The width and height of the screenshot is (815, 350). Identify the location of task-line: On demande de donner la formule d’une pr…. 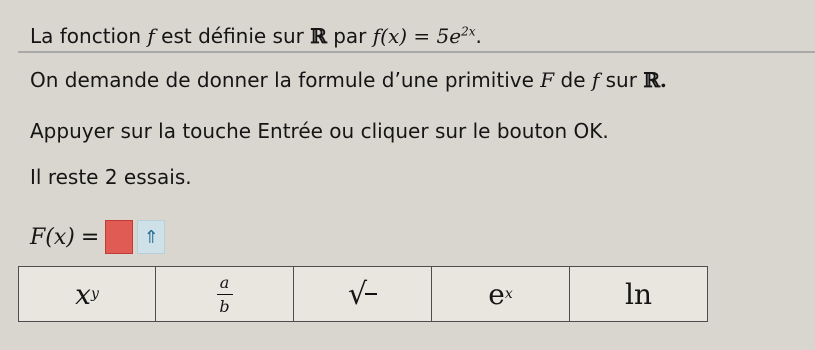
(348, 80).